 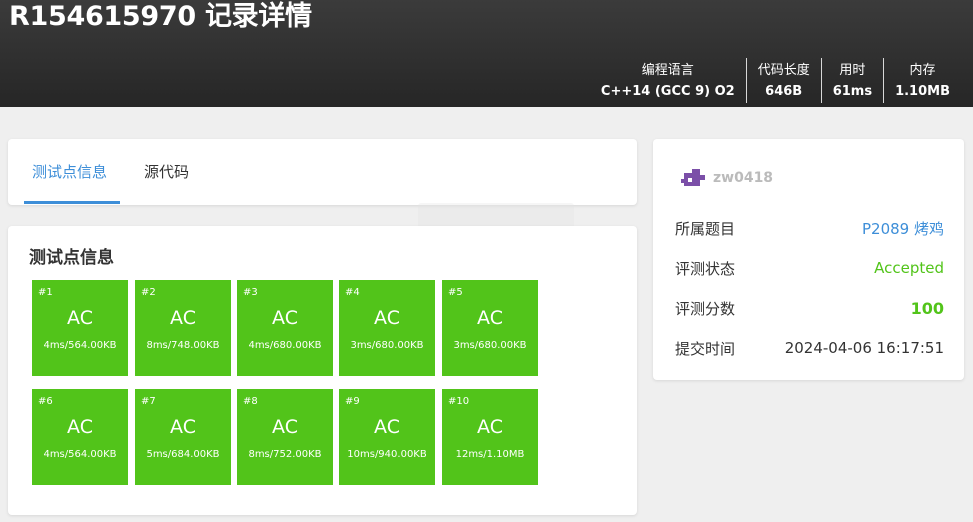 What do you see at coordinates (455, 292) in the screenshot?
I see `testcase-number: #5` at bounding box center [455, 292].